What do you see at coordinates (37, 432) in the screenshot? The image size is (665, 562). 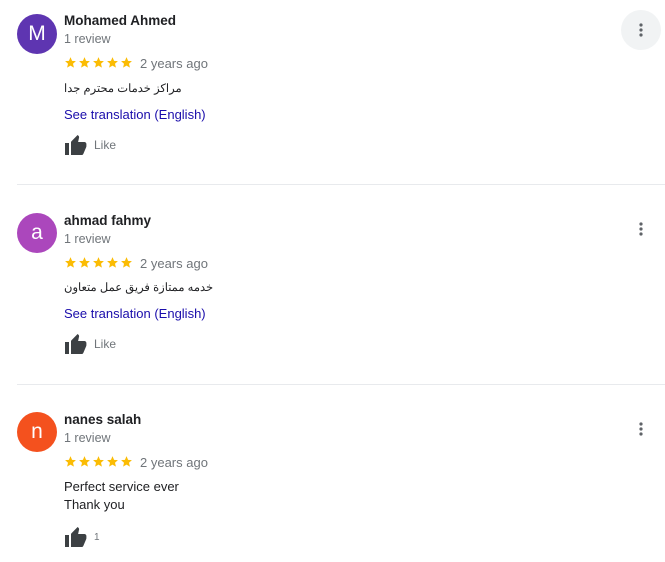 I see `avatar: n` at bounding box center [37, 432].